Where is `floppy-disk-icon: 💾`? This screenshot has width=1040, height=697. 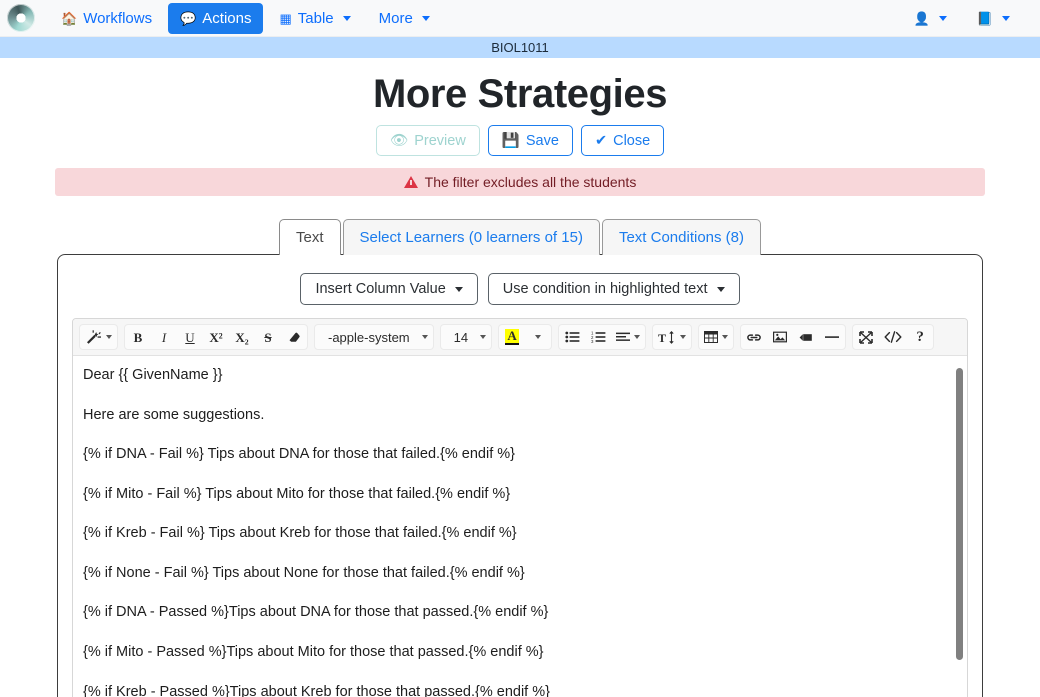 floppy-disk-icon: 💾 is located at coordinates (510, 141).